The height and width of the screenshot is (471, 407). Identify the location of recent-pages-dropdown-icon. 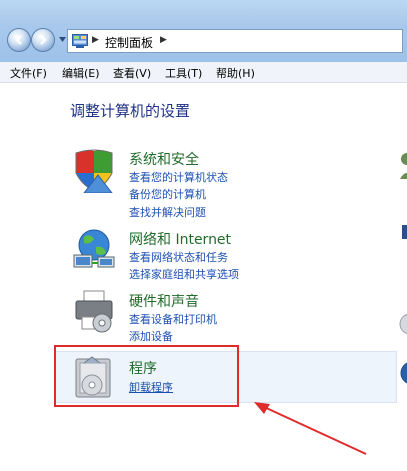
(62, 39).